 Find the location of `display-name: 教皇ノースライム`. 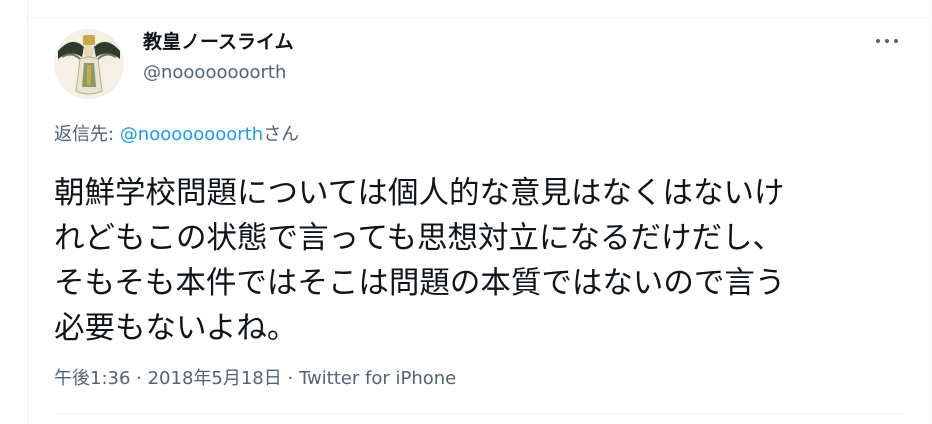

display-name: 教皇ノースライム is located at coordinates (218, 42).